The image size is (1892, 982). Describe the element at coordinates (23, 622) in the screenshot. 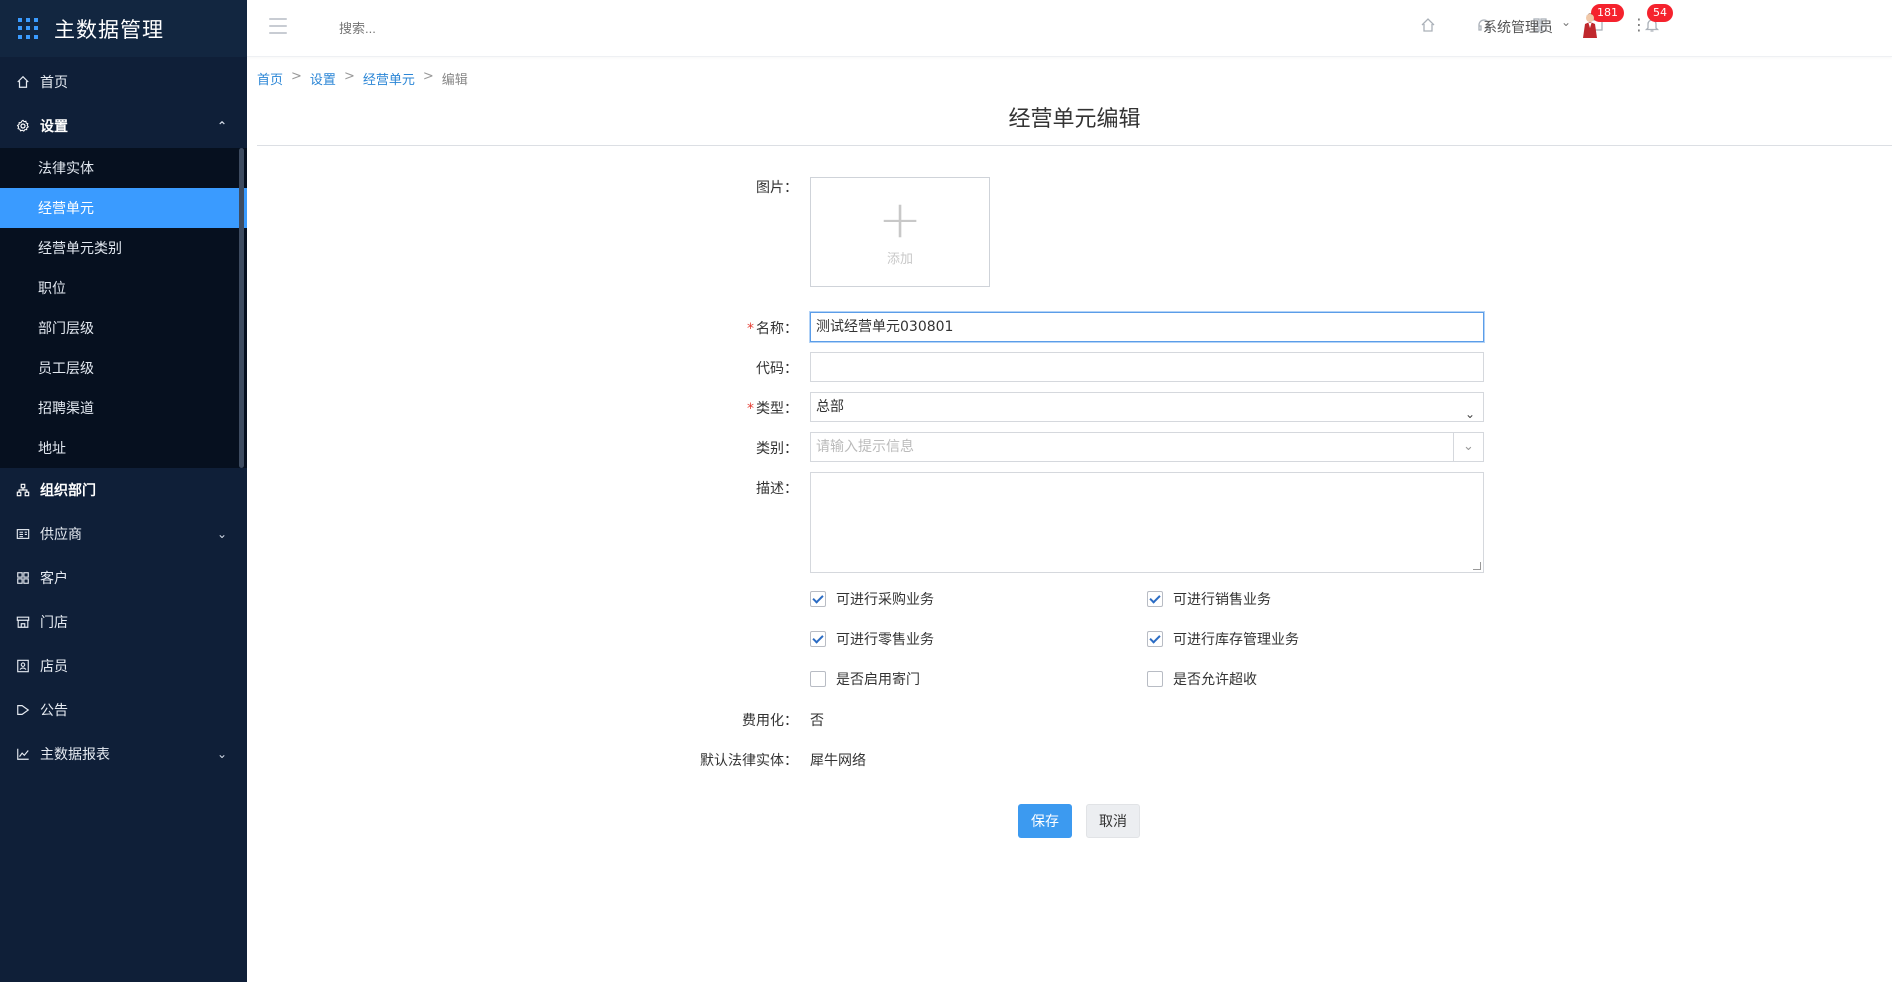

I see `store-icon` at that location.